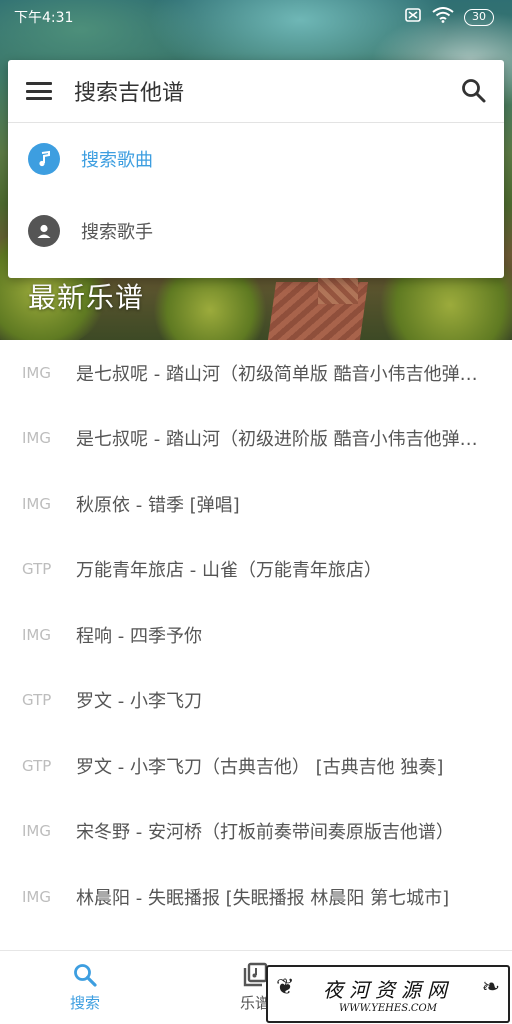  I want to click on account-icon, so click(44, 231).